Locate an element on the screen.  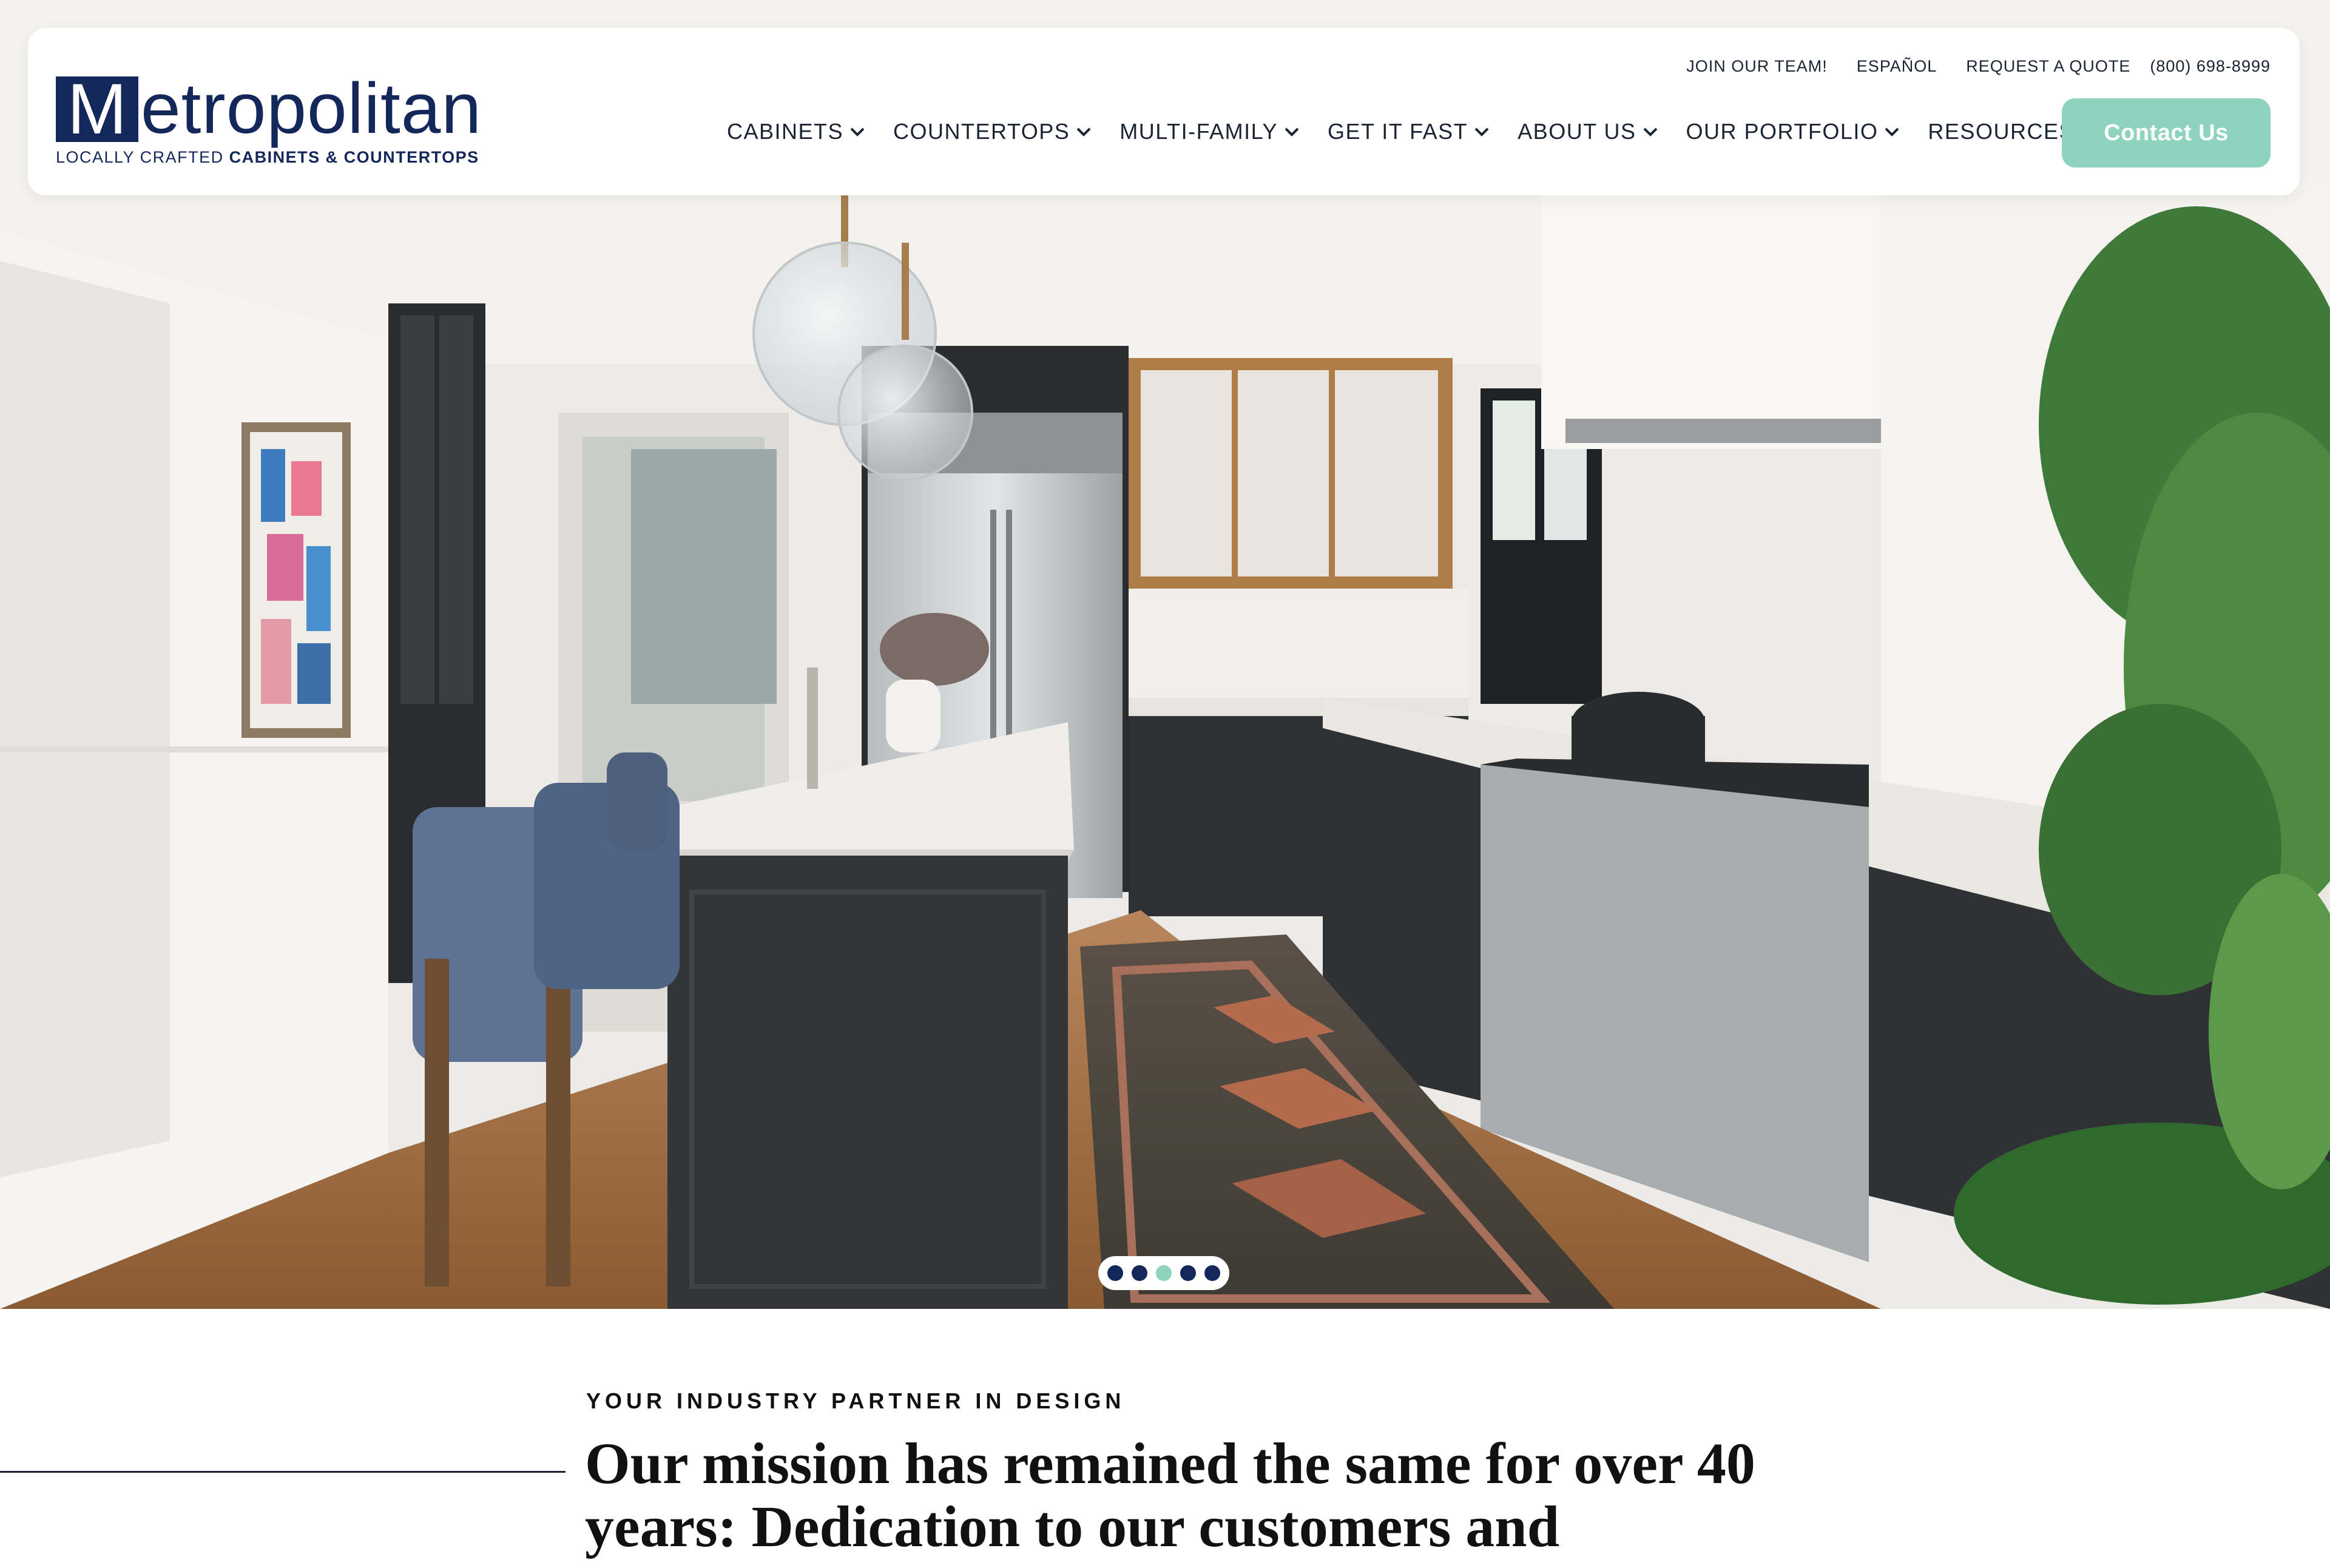
nav-item-multi-family: MULTI-FAMILY is located at coordinates (1210, 131).